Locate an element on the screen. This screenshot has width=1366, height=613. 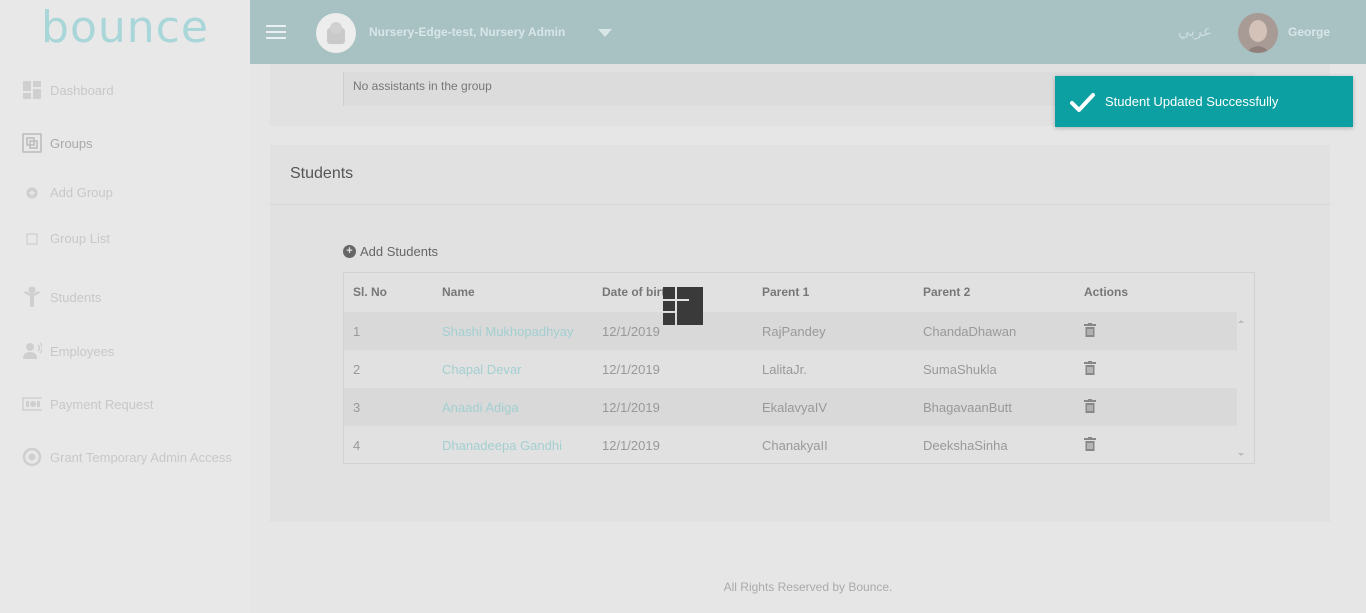
student-name-link: Dhanadeepa Gandhi is located at coordinates (502, 445).